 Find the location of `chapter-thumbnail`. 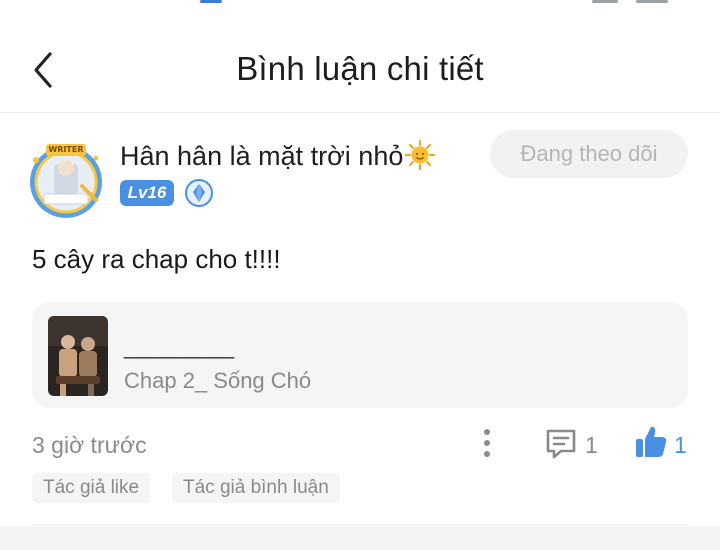

chapter-thumbnail is located at coordinates (78, 356).